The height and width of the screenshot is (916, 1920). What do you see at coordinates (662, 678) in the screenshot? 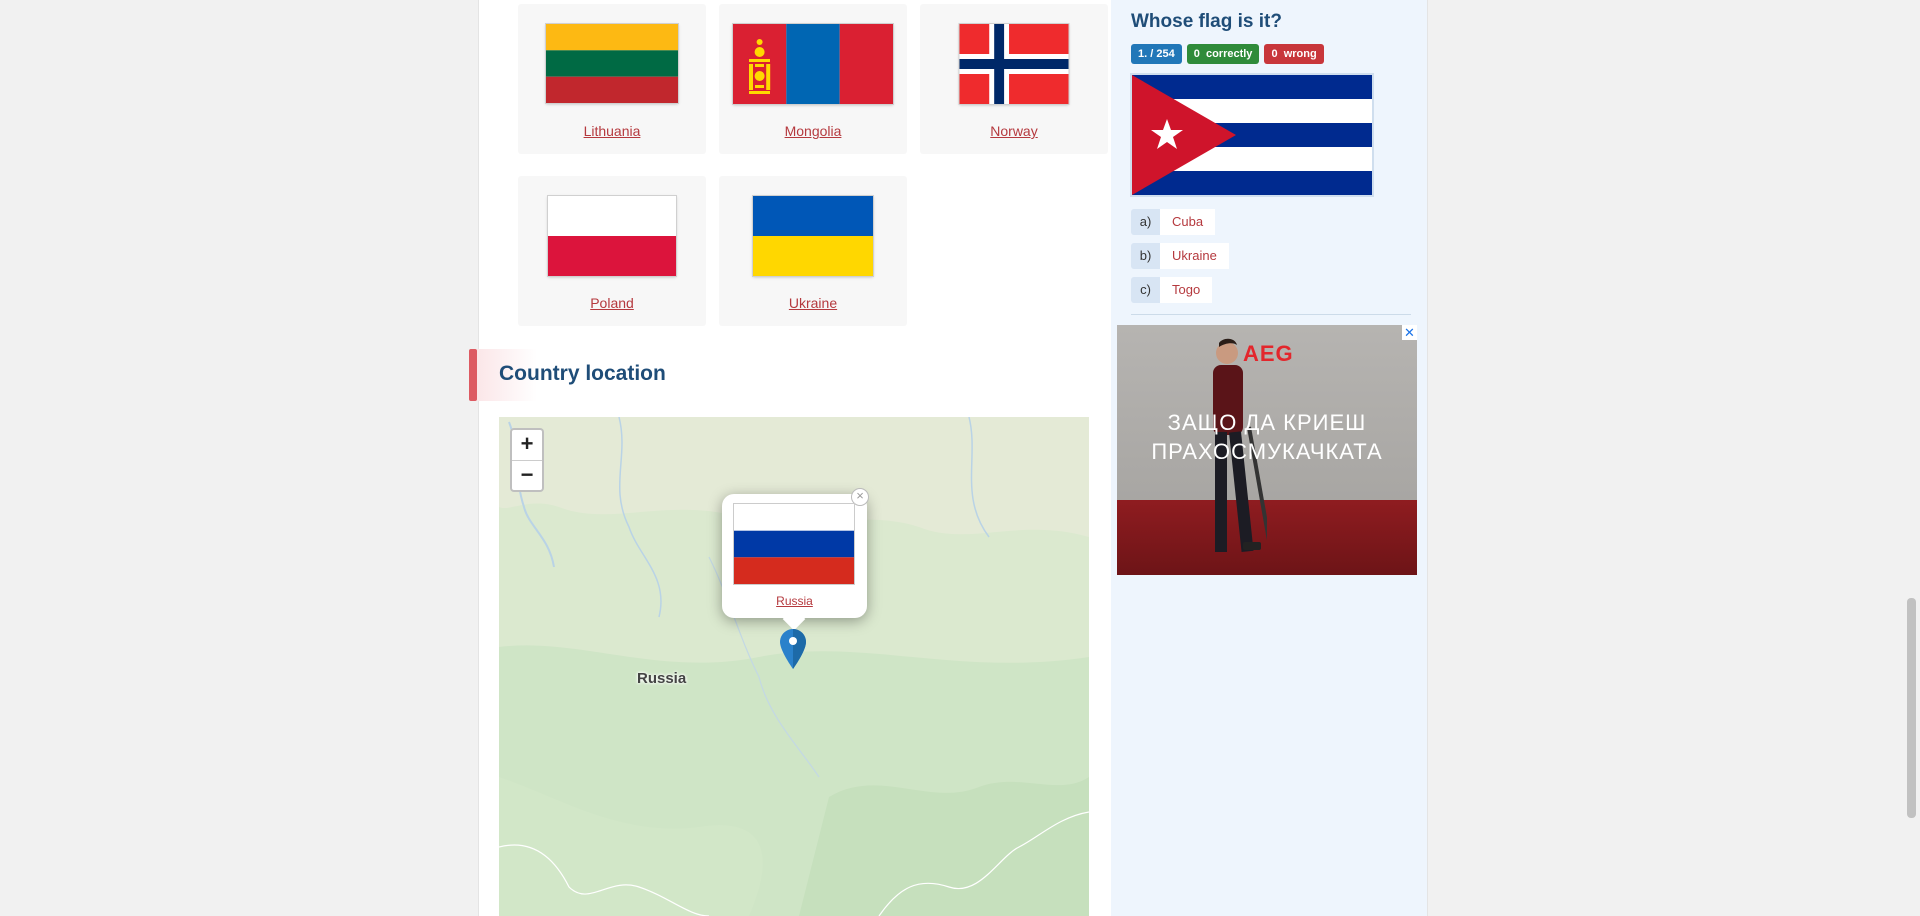
I see `map-country-label: Russia` at bounding box center [662, 678].